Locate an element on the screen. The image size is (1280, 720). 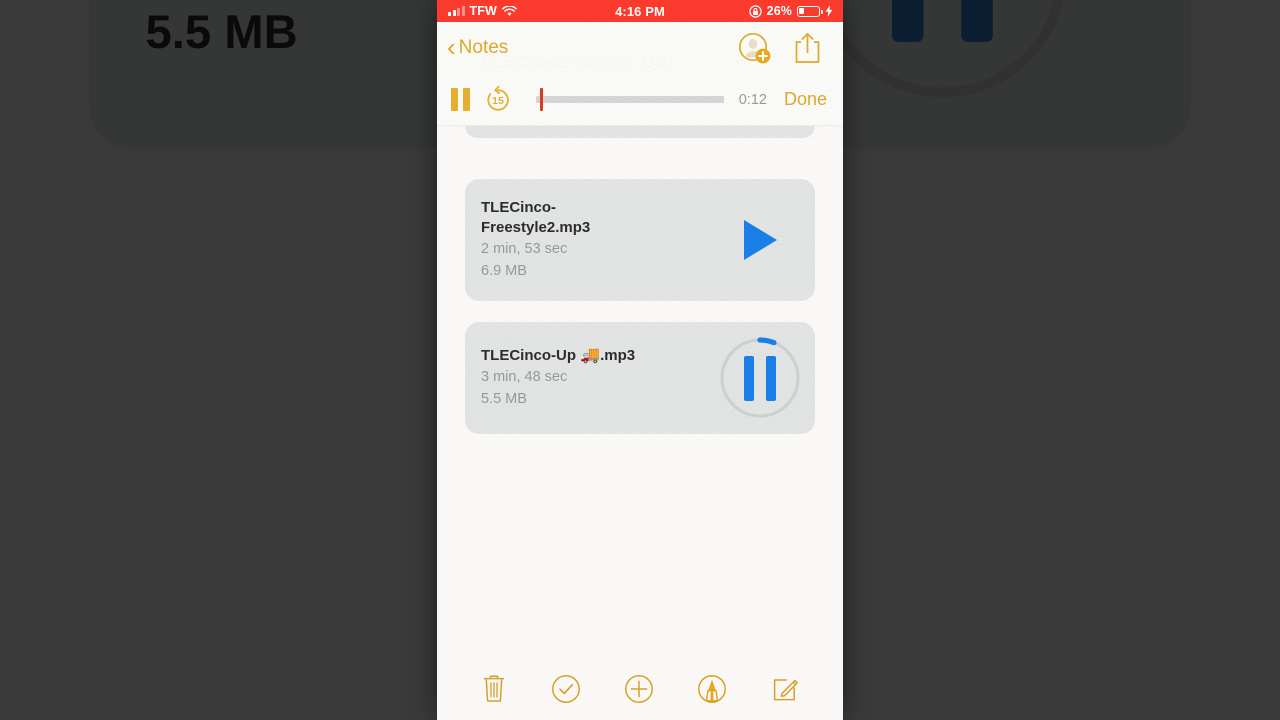
attachment-2-filename: TLECinco-Up 🚚.mp3 is located at coordinates (593, 356).